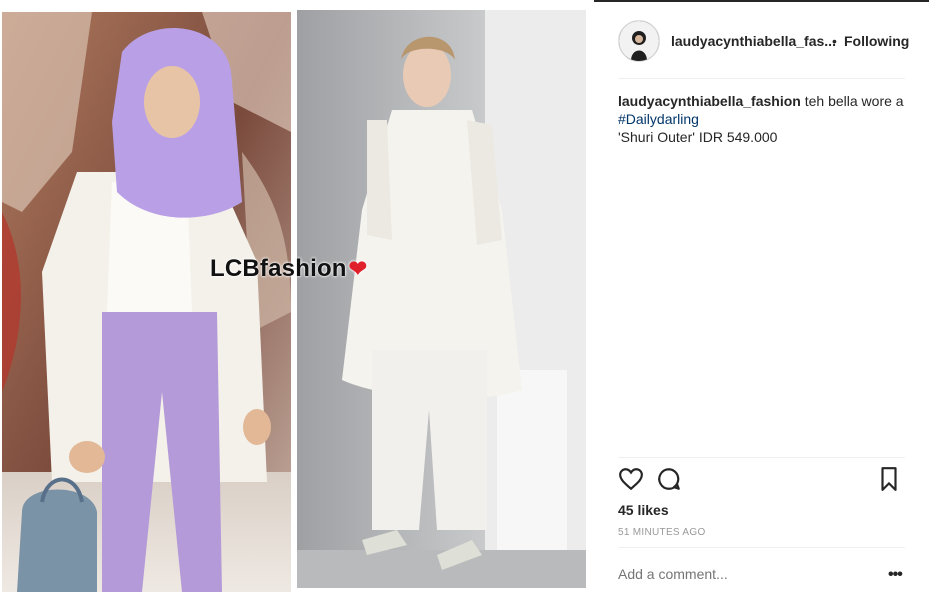 Image resolution: width=929 pixels, height=595 pixels. I want to click on watermark: LCBfashion❤, so click(288, 269).